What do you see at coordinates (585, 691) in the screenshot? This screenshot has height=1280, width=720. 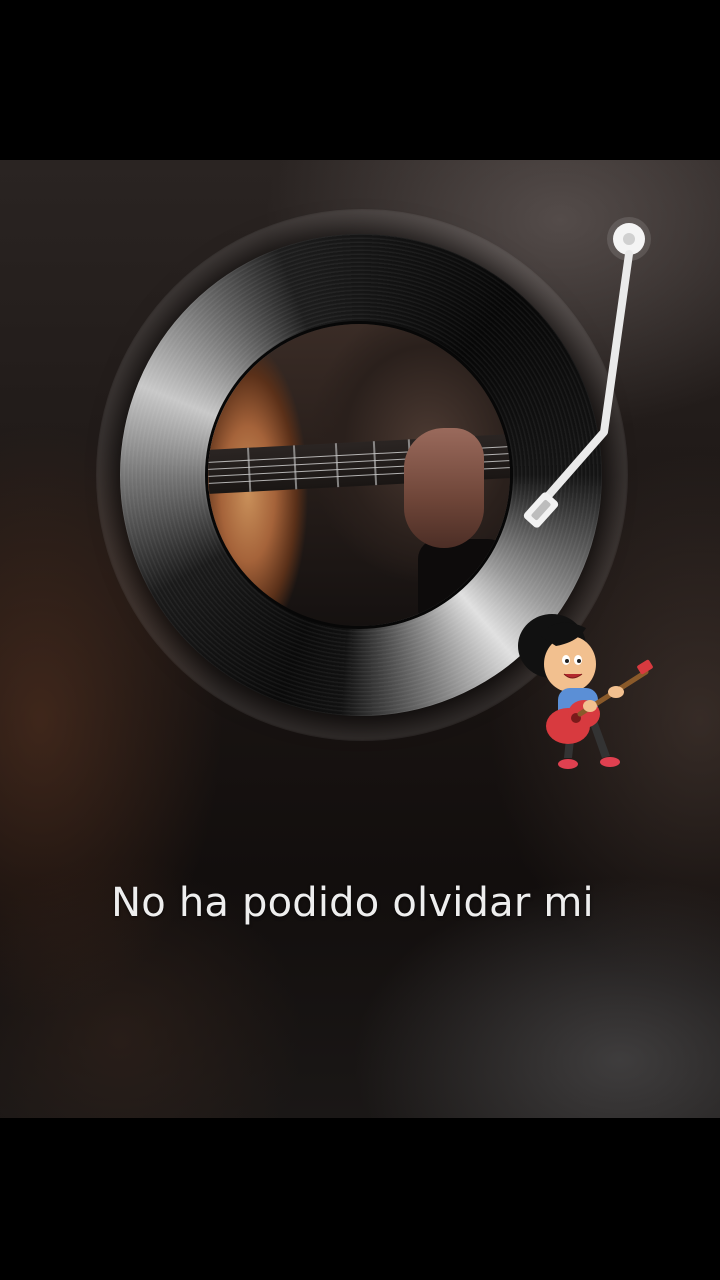 I see `cartoon-boy-guitar-sticker` at bounding box center [585, 691].